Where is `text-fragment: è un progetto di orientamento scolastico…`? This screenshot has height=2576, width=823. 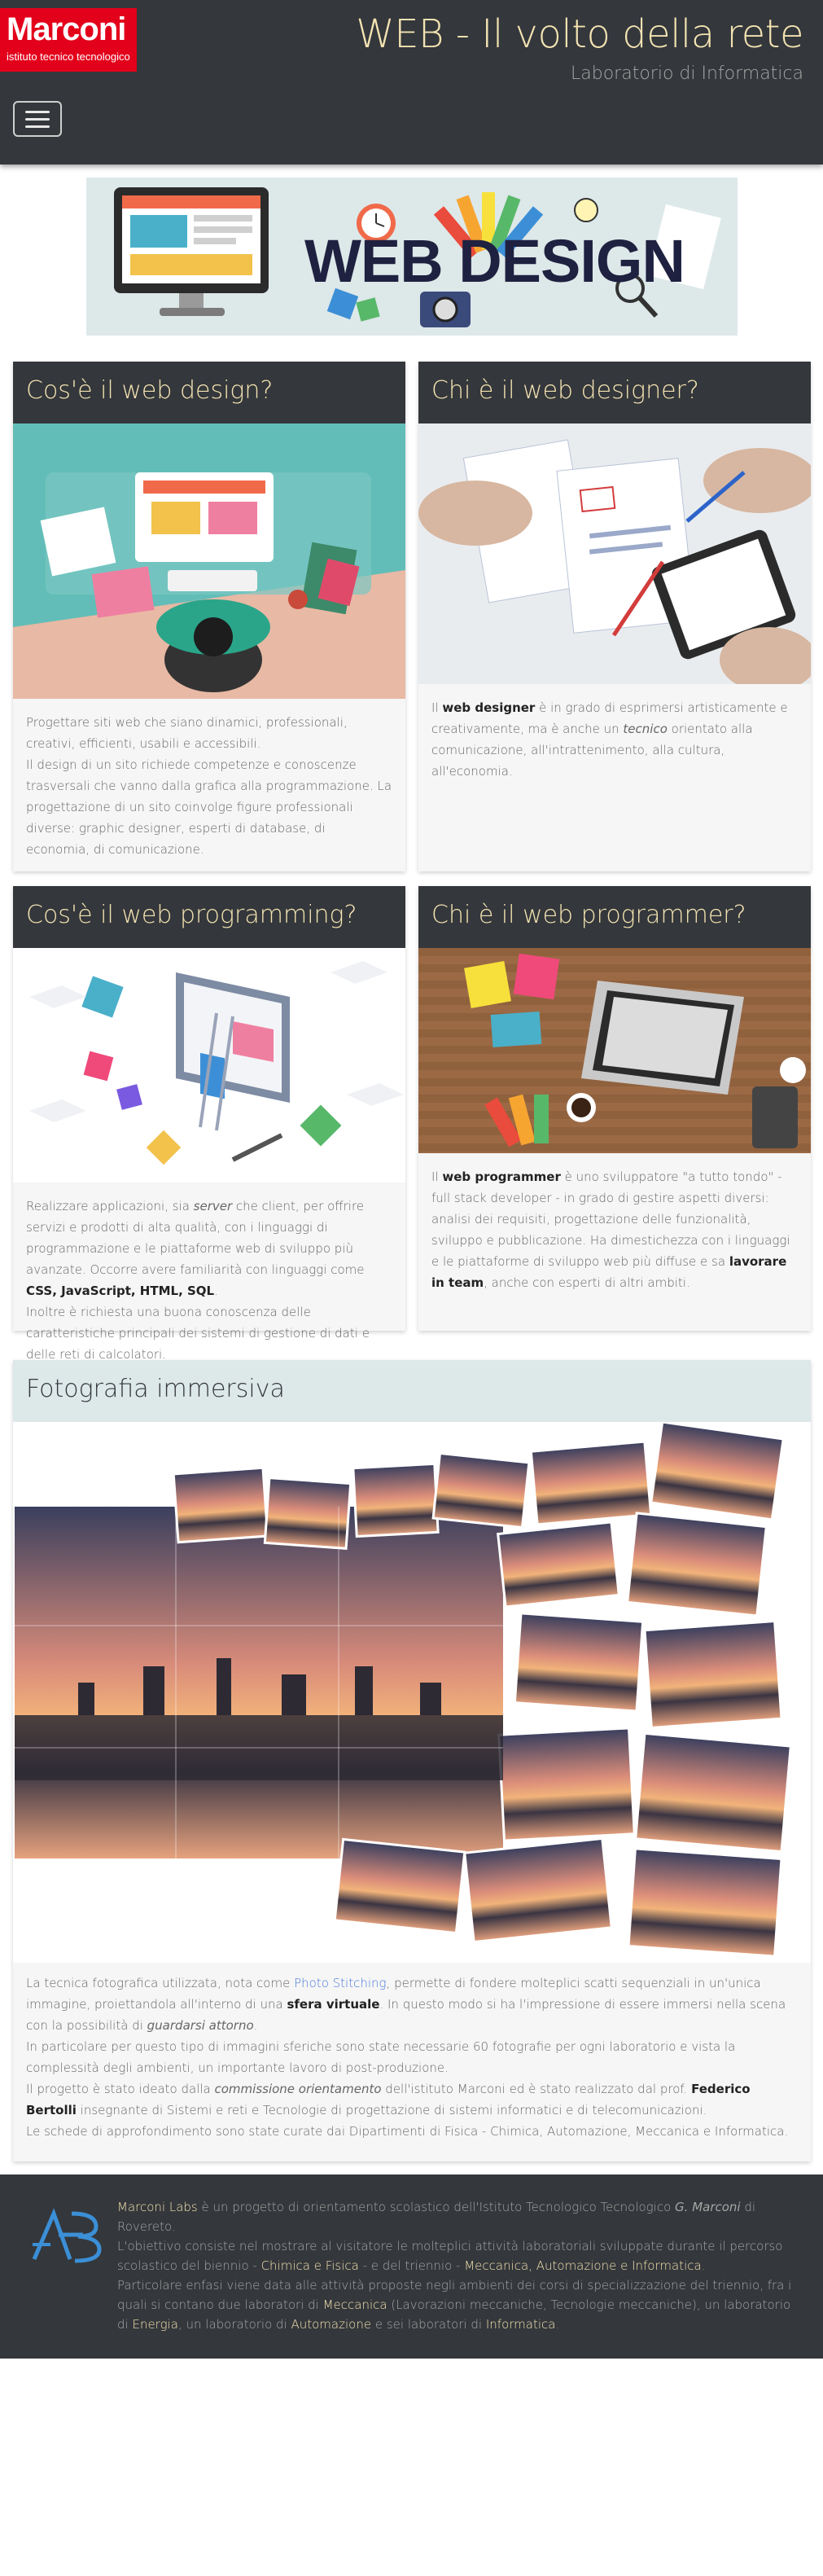
text-fragment: è un progetto di orientamento scolastico… is located at coordinates (436, 2207).